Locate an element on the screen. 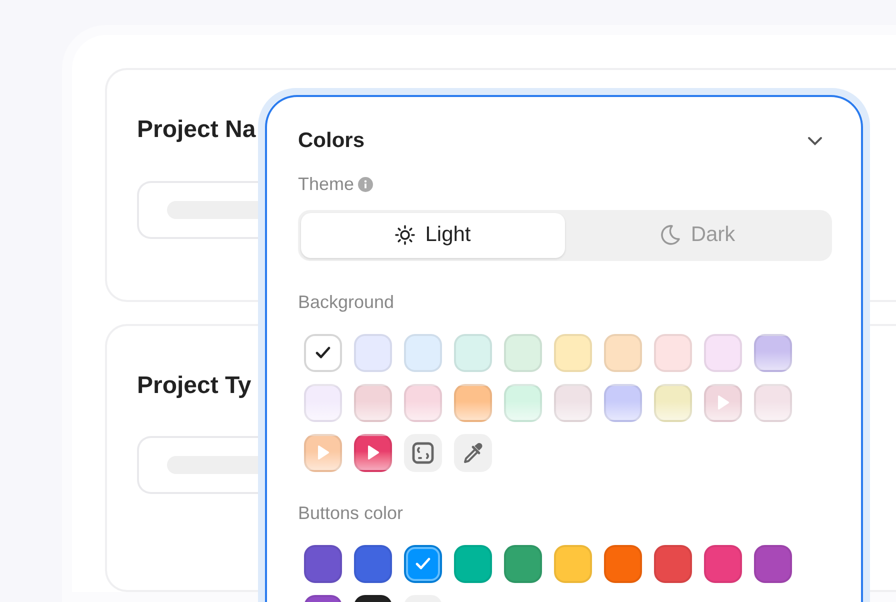 The image size is (896, 602). panel-title: Colors is located at coordinates (331, 141).